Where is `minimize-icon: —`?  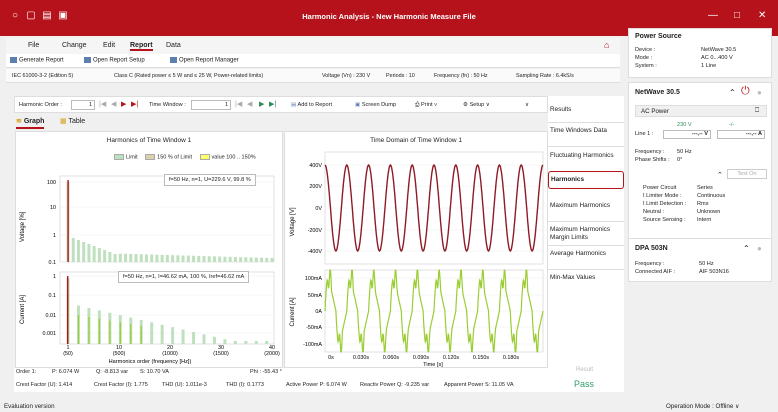
minimize-icon: — is located at coordinates (713, 15).